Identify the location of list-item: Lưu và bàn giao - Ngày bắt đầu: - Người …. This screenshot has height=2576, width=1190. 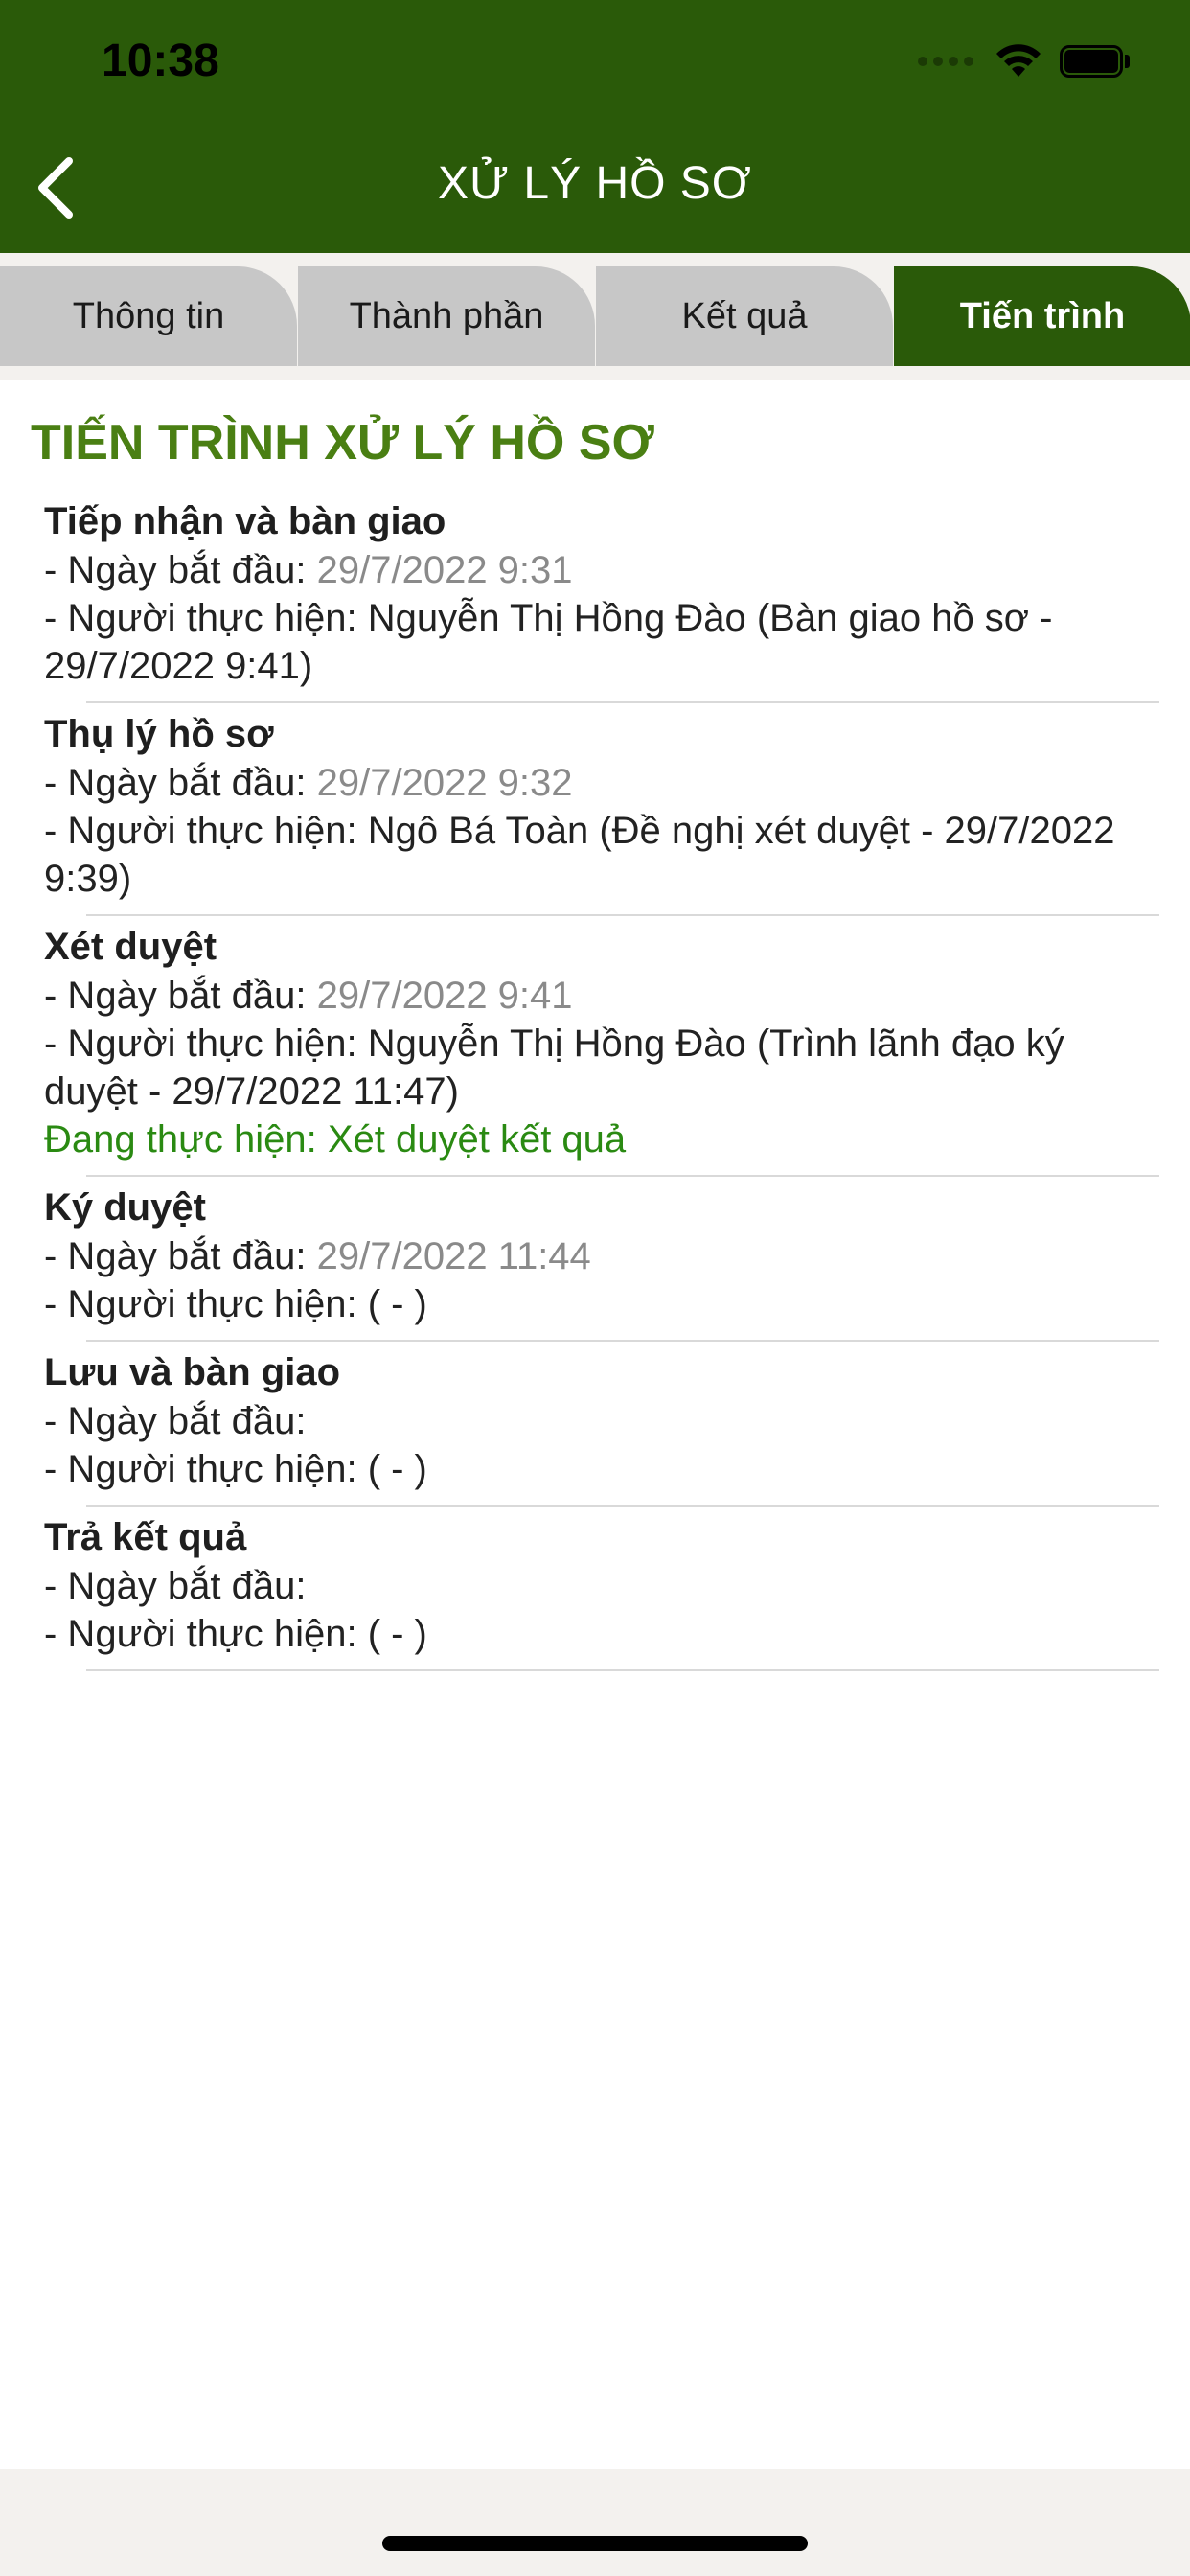
(595, 1425).